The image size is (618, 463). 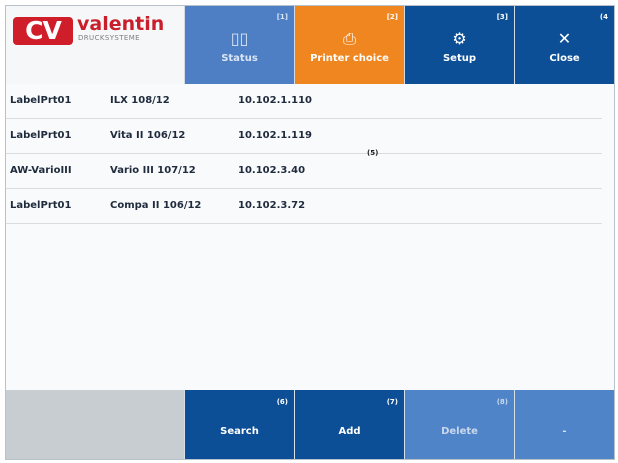 I want to click on delete-button-number: (8), so click(x=502, y=402).